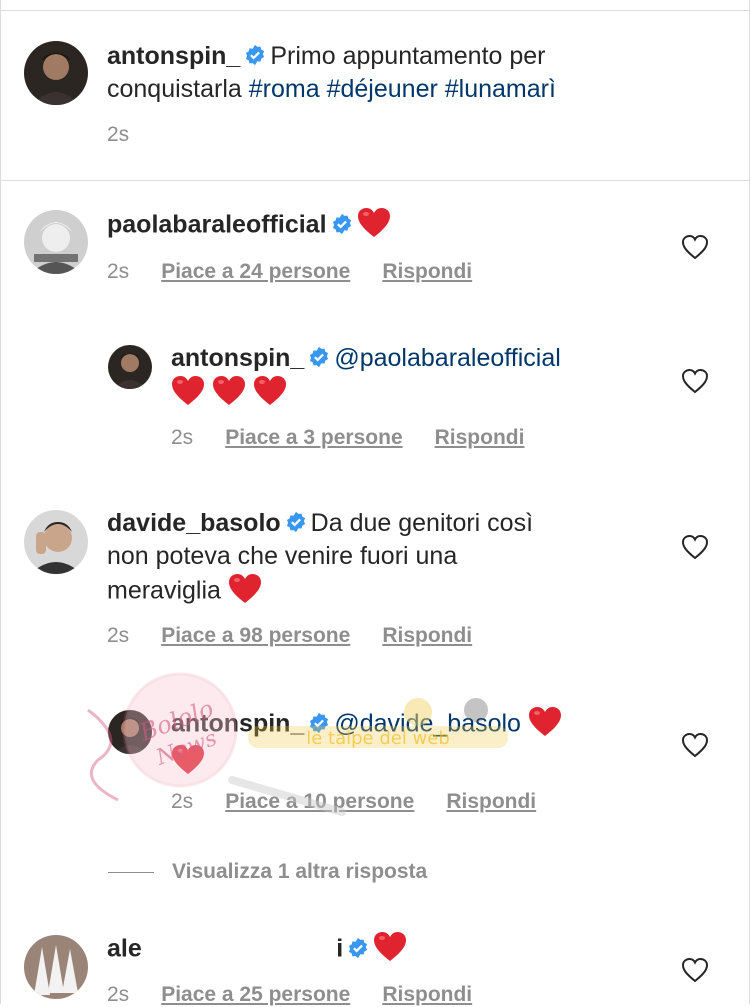  What do you see at coordinates (284, 89) in the screenshot?
I see `hashtag-roma: #roma` at bounding box center [284, 89].